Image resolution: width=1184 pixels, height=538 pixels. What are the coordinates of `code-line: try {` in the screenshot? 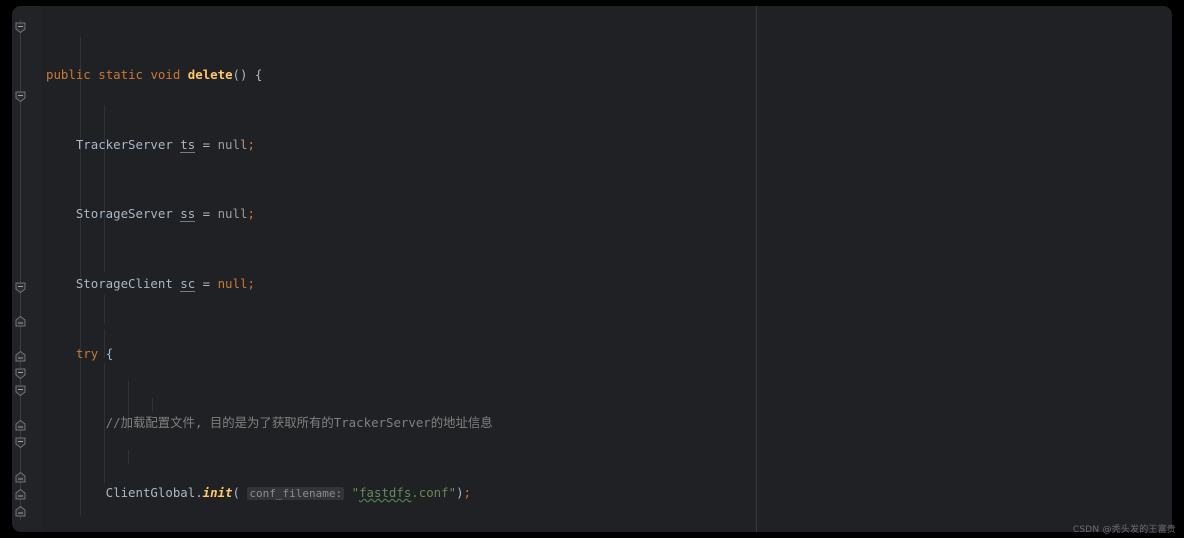 It's located at (607, 353).